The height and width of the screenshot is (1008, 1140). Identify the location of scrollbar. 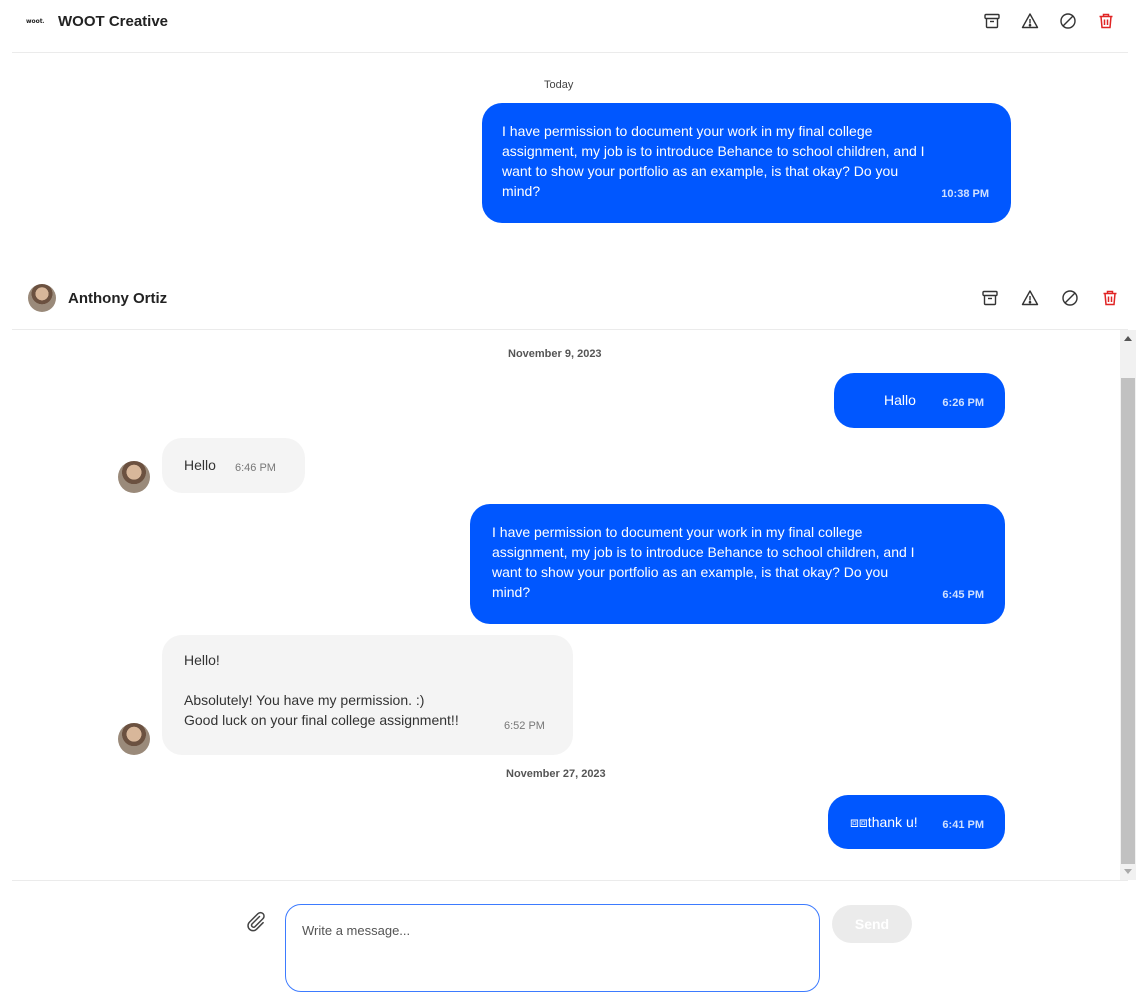
(1128, 605).